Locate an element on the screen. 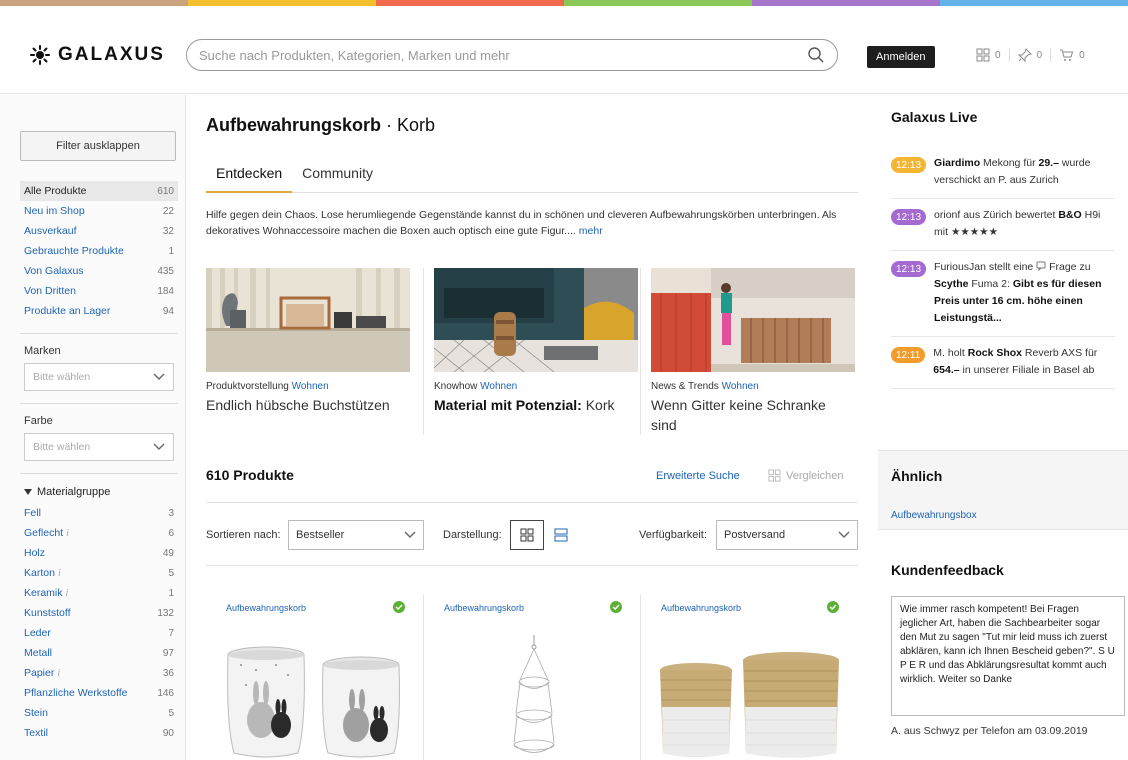  category-item: Ausverkauf 32 is located at coordinates (99, 231).